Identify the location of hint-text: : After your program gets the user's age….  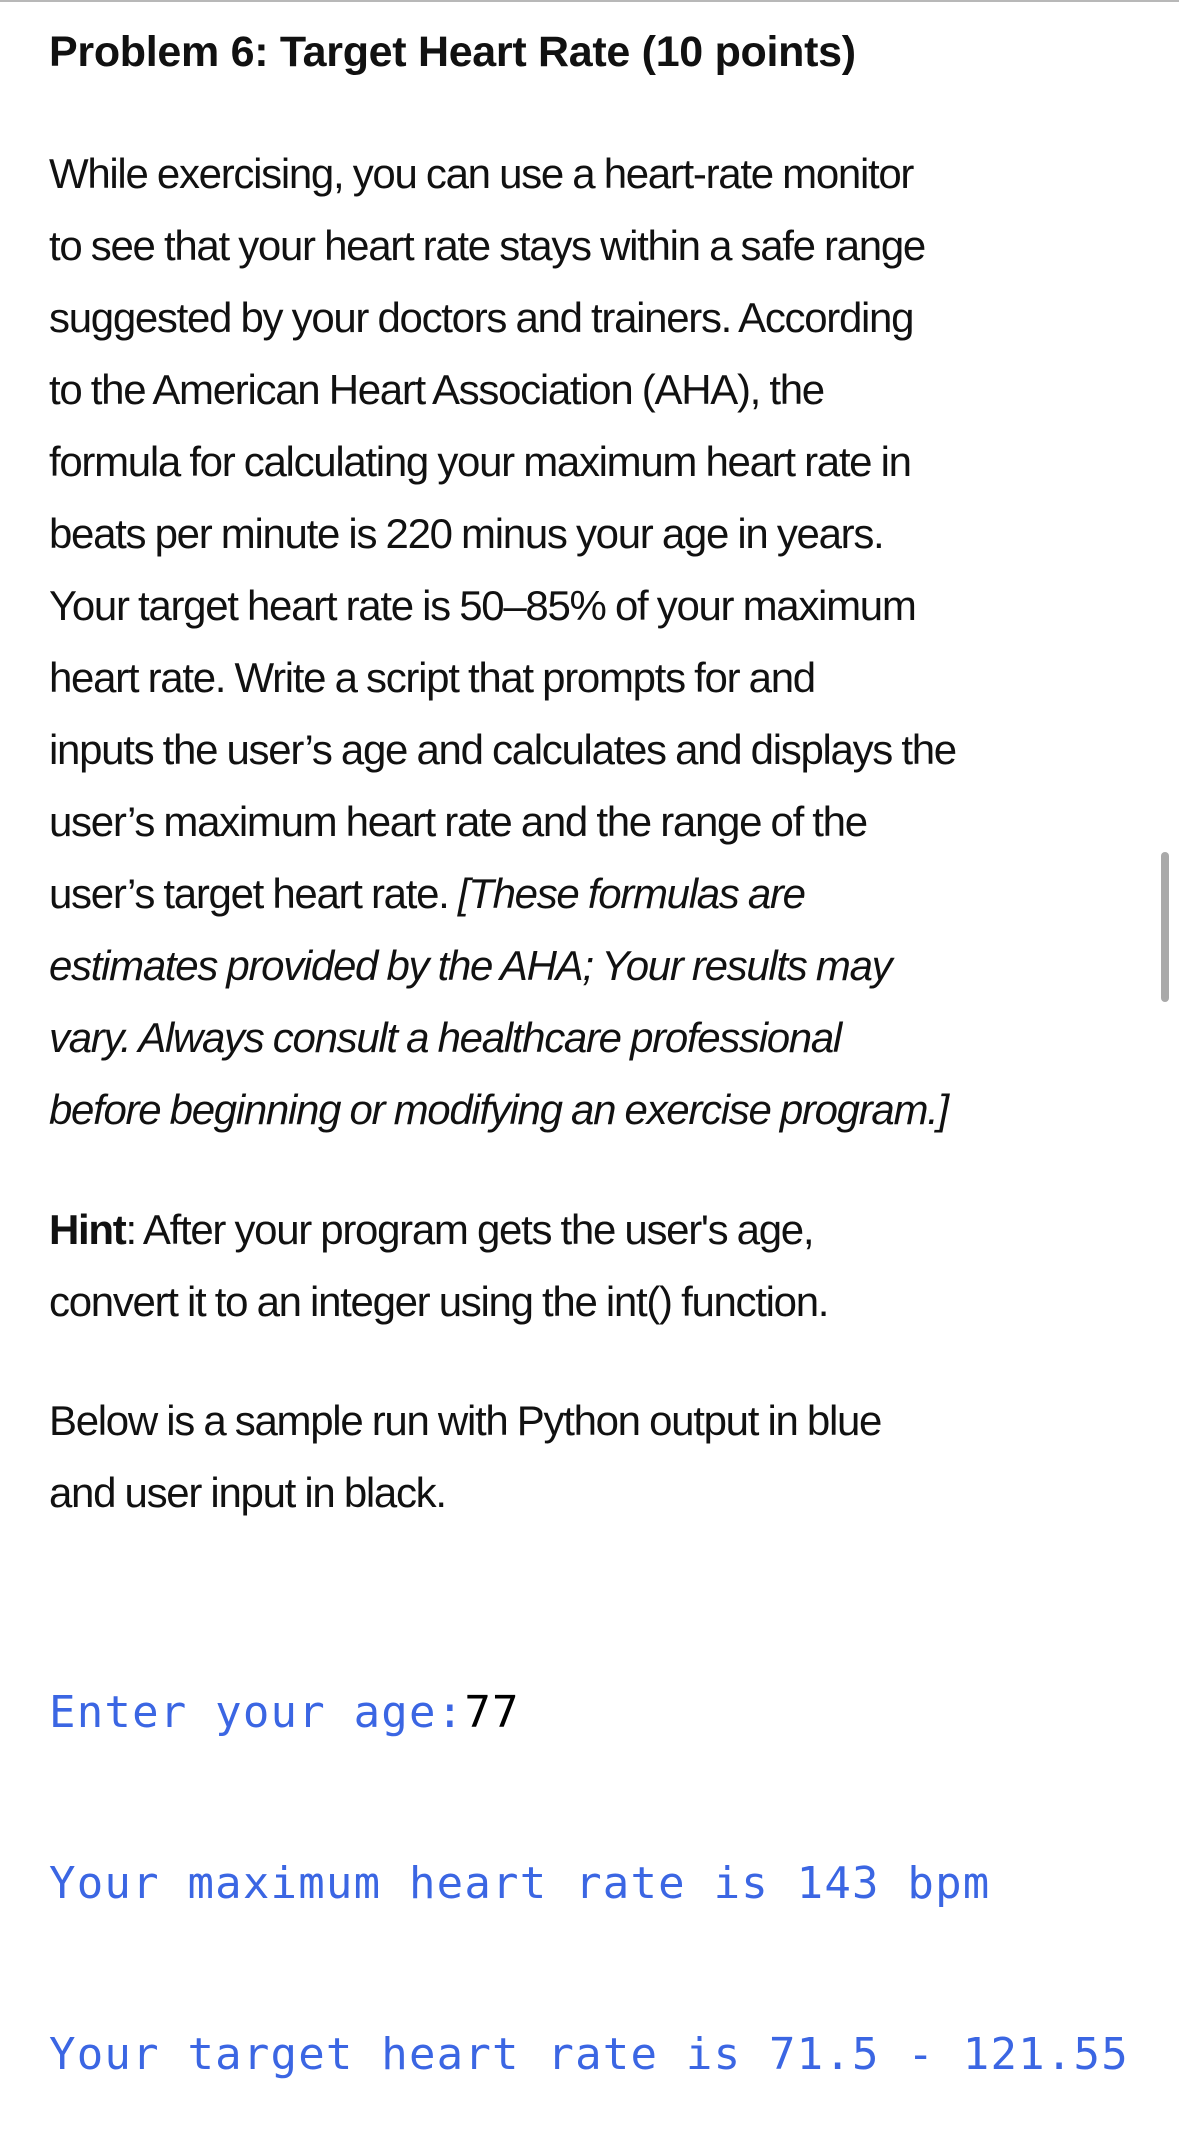
(469, 1229).